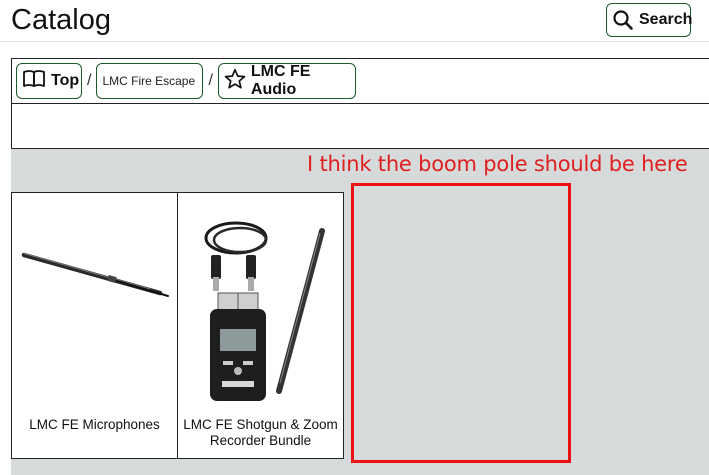 The height and width of the screenshot is (475, 709). What do you see at coordinates (360, 126) in the screenshot?
I see `description-box` at bounding box center [360, 126].